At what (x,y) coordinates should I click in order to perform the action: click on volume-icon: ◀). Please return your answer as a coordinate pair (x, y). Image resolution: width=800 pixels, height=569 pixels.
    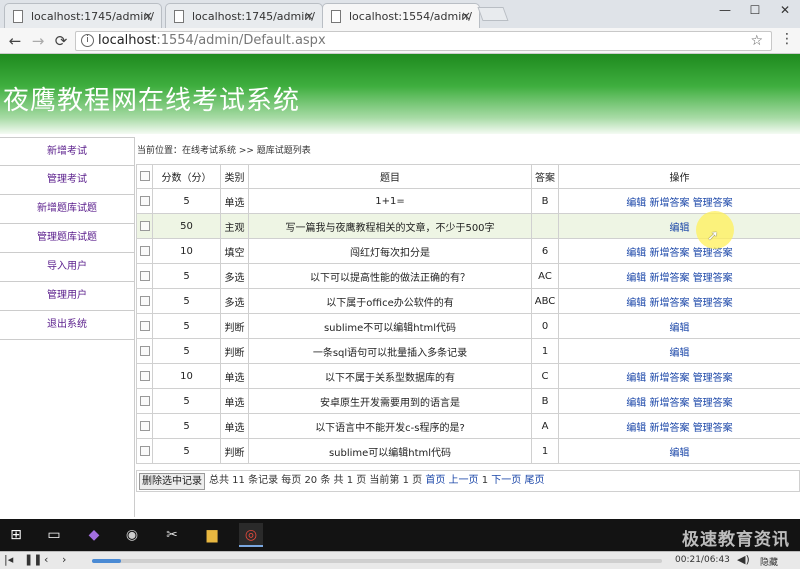
    Looking at the image, I should click on (743, 559).